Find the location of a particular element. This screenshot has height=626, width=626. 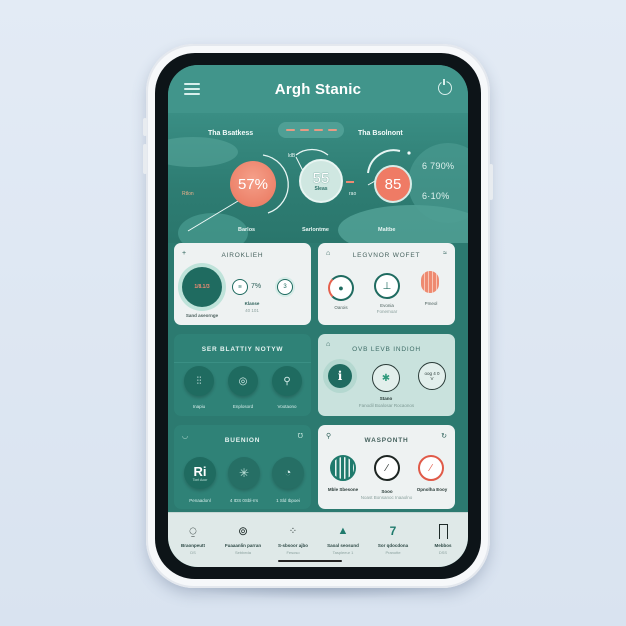

thermometer-dial-icon: ⊥ is located at coordinates (387, 286).